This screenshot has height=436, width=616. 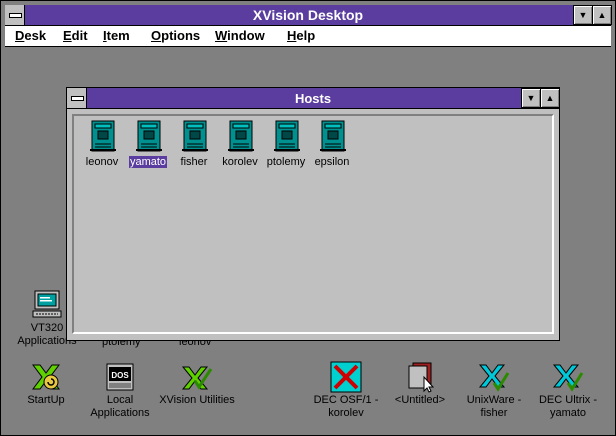 What do you see at coordinates (332, 162) in the screenshot?
I see `host-label: epsilon` at bounding box center [332, 162].